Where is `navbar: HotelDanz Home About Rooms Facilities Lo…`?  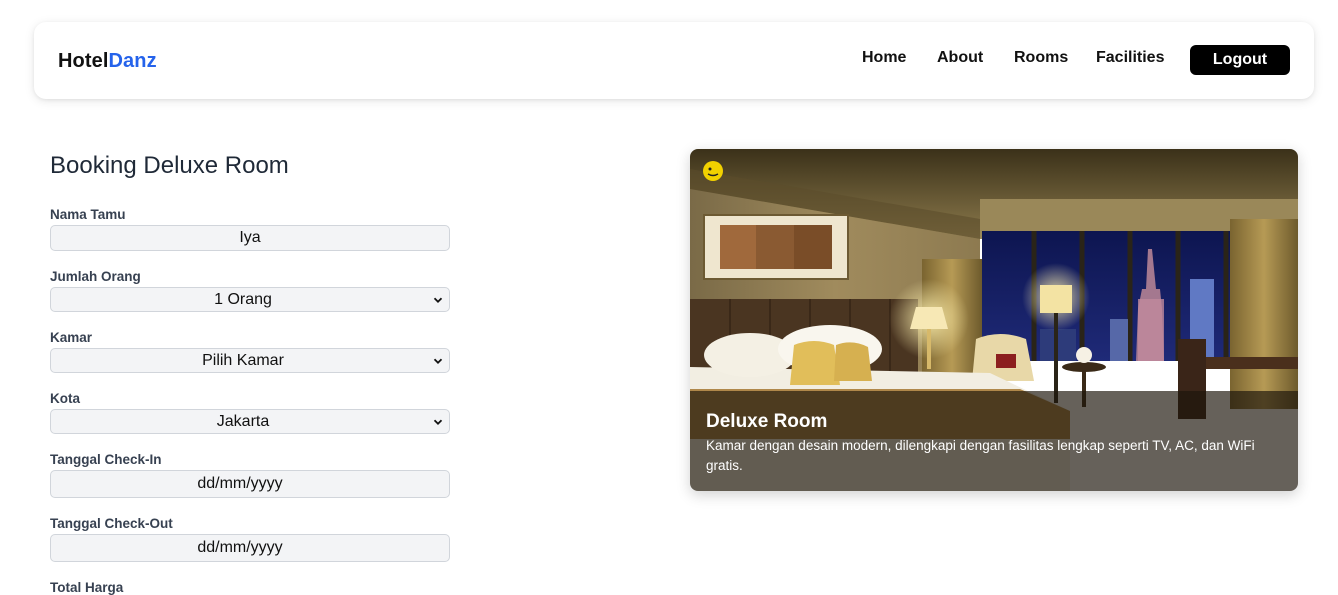
navbar: HotelDanz Home About Rooms Facilities Lo… is located at coordinates (674, 60).